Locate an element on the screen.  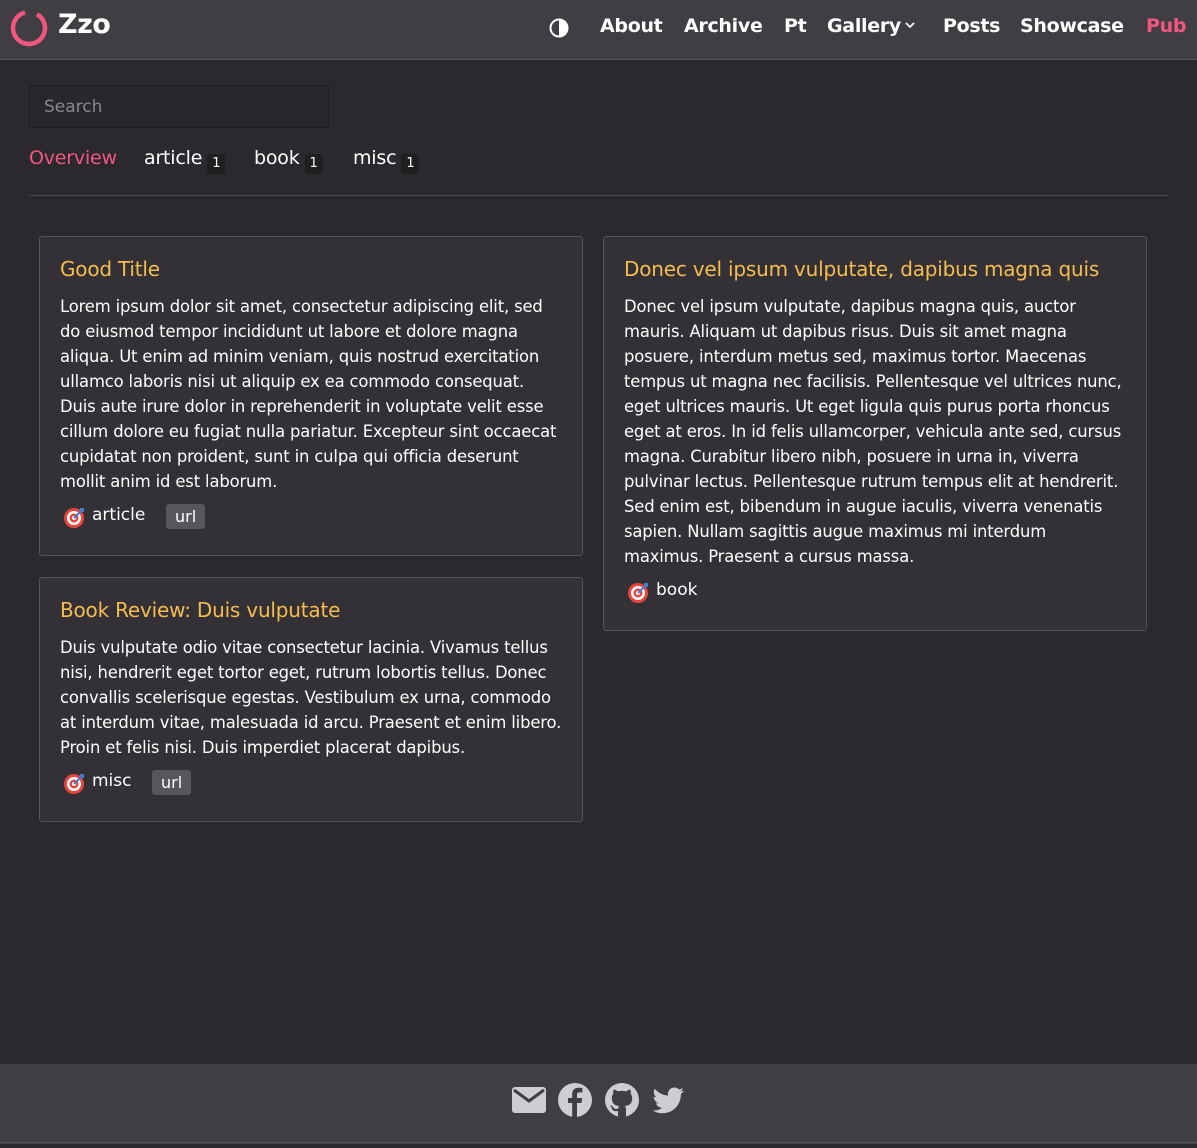
tab-book: book 1 is located at coordinates (288, 160).